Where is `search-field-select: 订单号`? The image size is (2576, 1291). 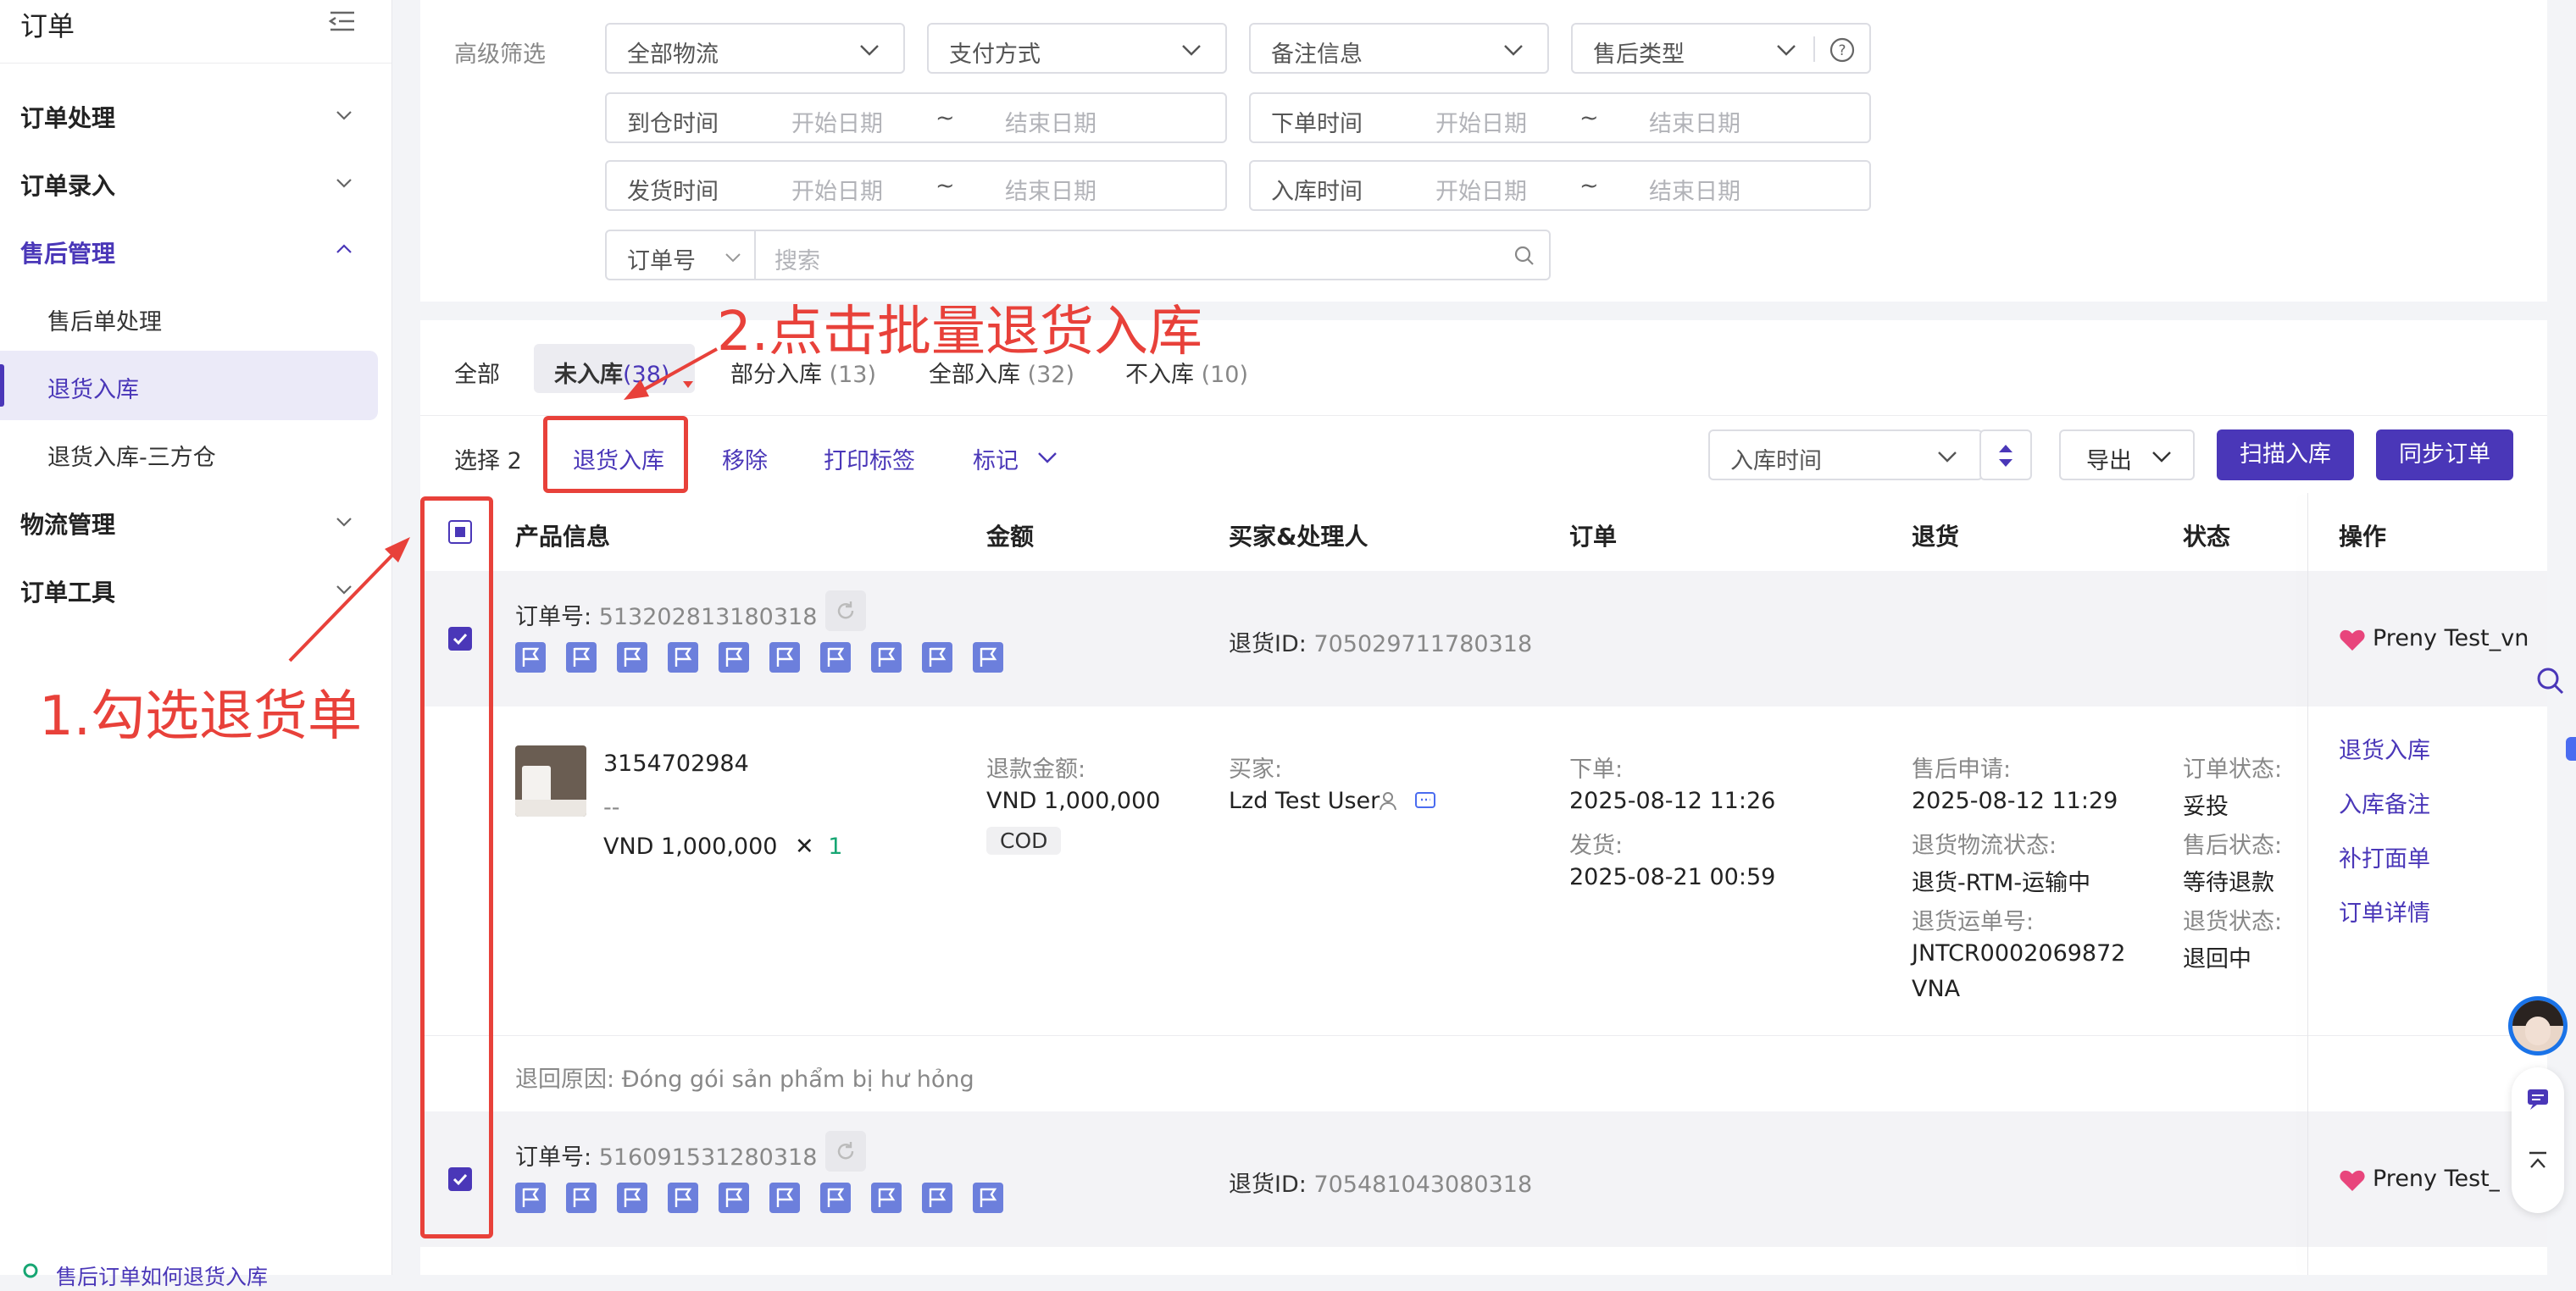 search-field-select: 订单号 is located at coordinates (680, 255).